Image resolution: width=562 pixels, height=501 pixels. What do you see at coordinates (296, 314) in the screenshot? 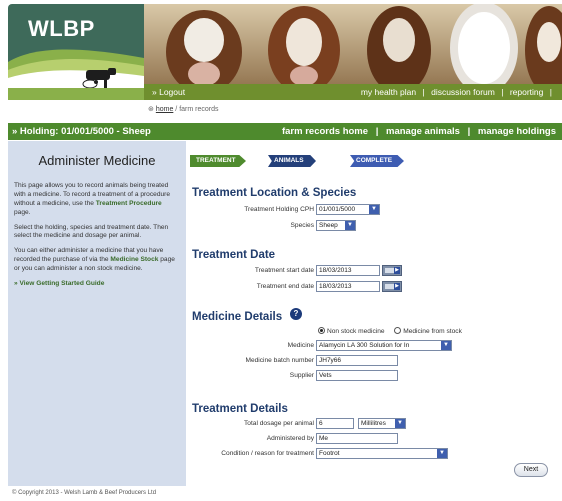
I see `help-icon: ?` at bounding box center [296, 314].